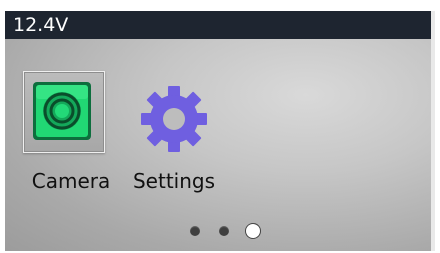 The image size is (440, 253). Describe the element at coordinates (62, 111) in the screenshot. I see `camera-icon` at that location.